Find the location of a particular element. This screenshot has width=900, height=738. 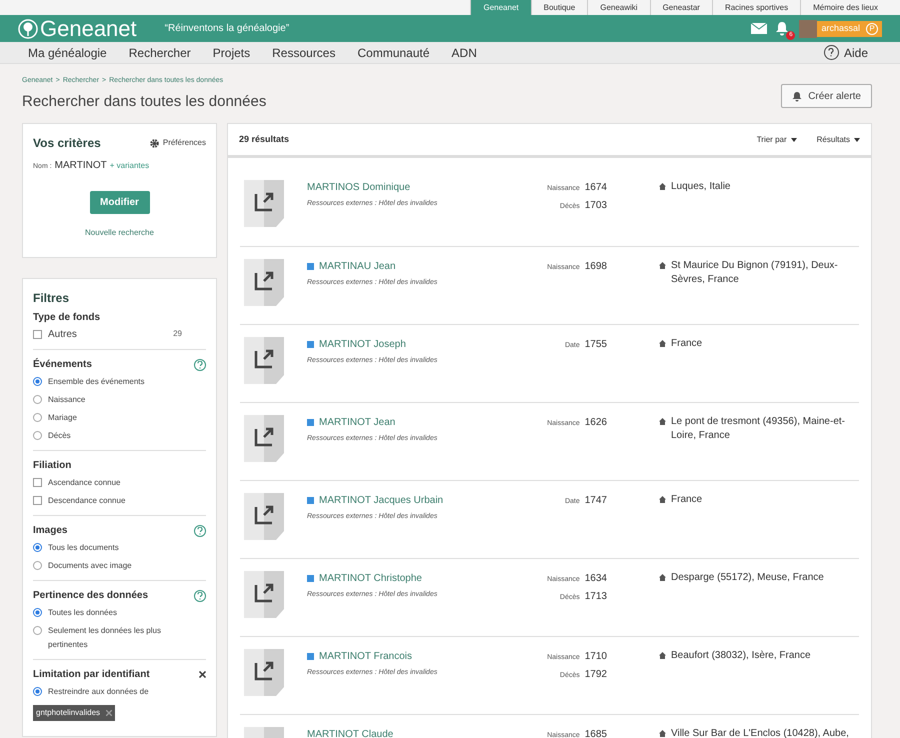

option-label: Naissance is located at coordinates (67, 400).